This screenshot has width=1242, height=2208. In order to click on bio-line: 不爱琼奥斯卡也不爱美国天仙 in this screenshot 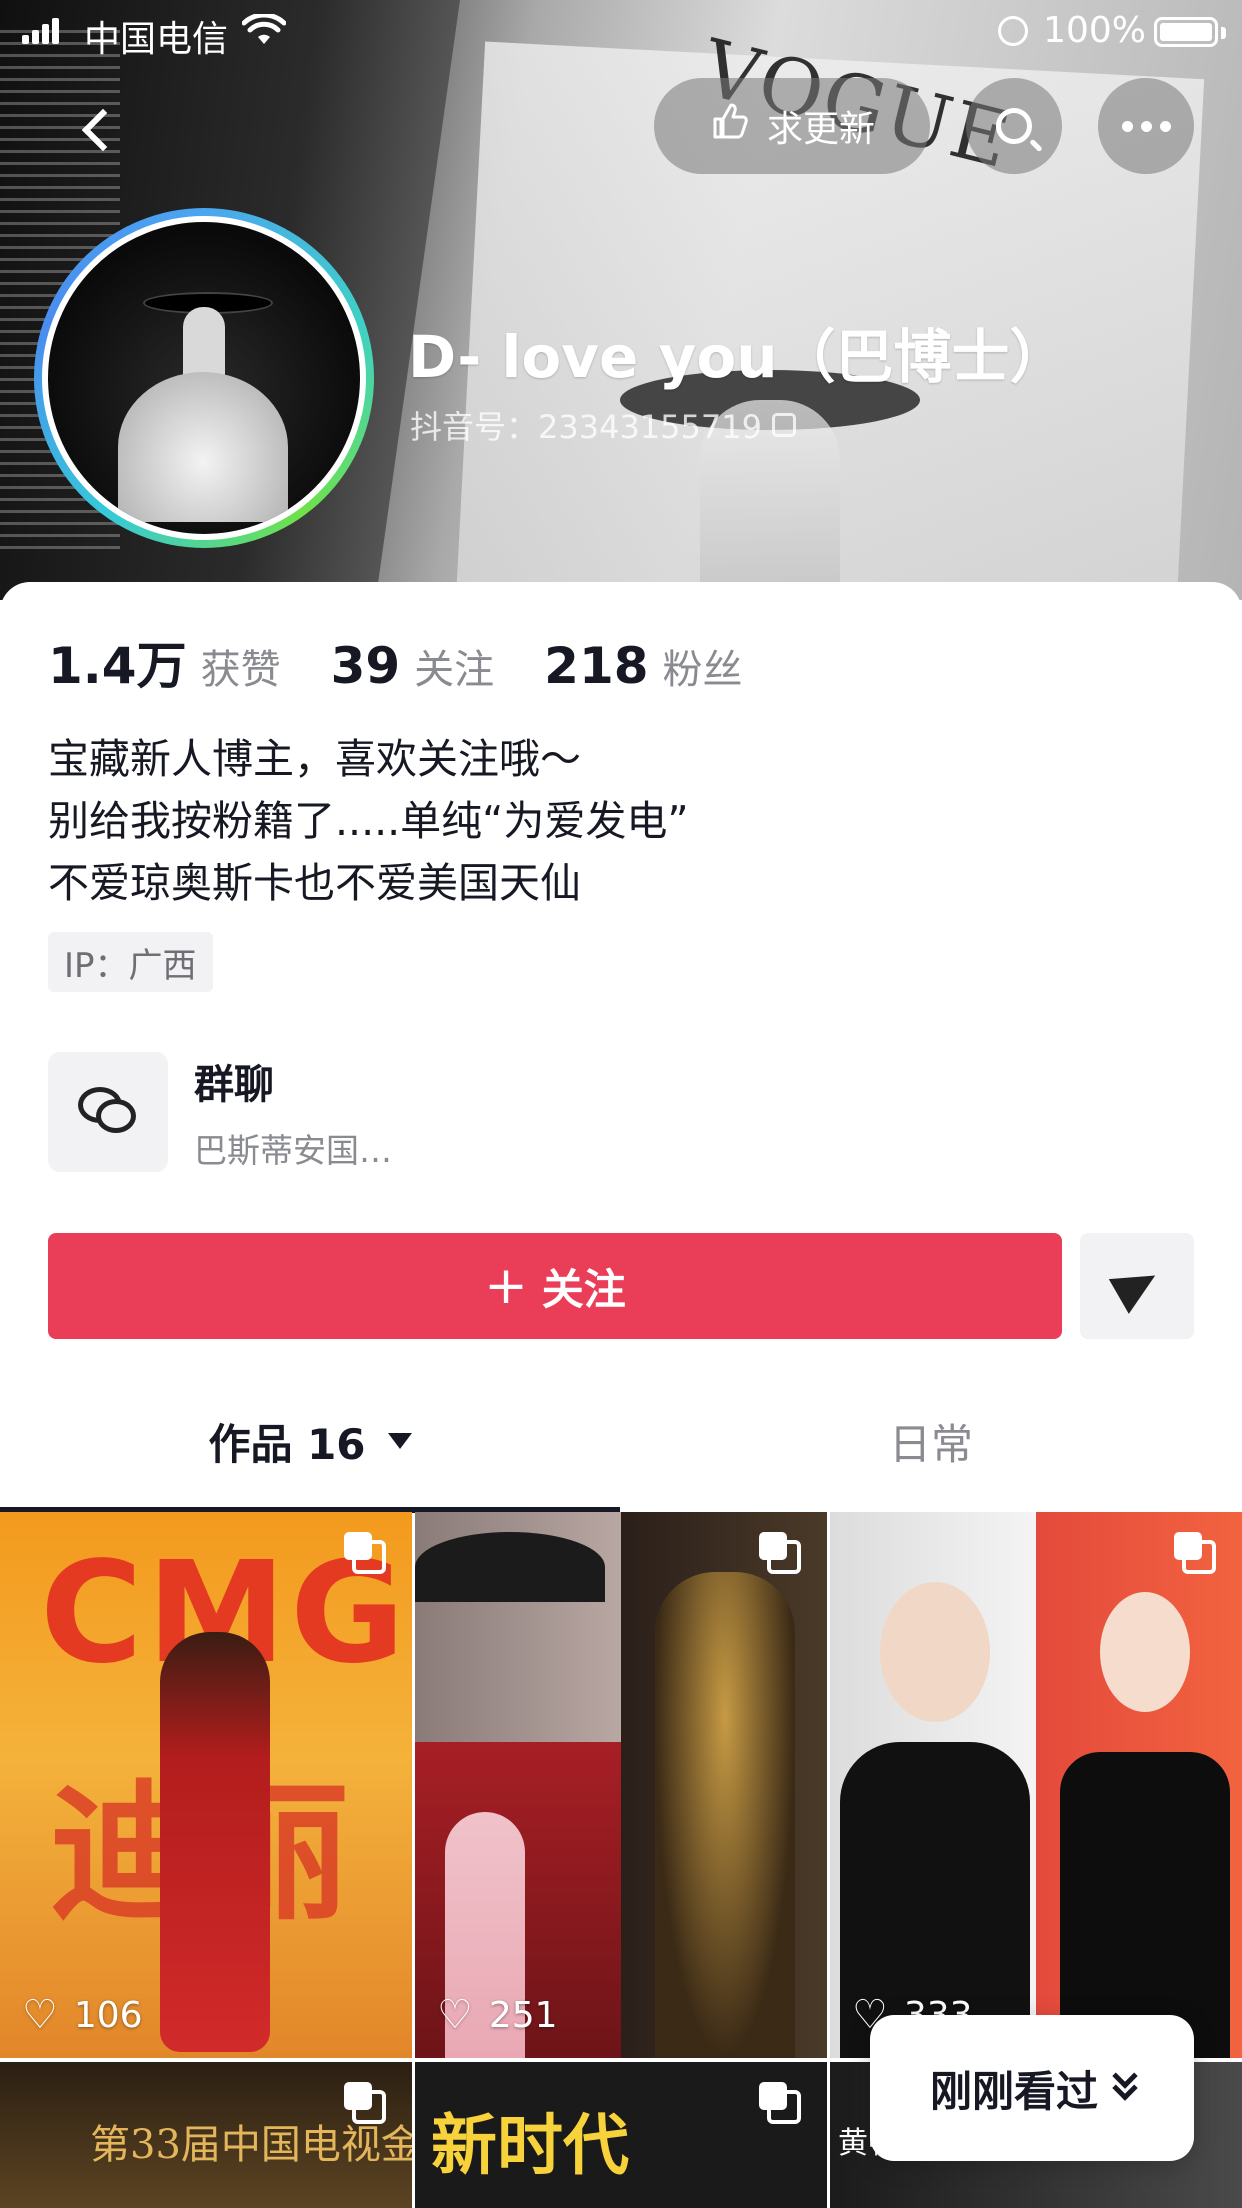, I will do `click(314, 883)`.